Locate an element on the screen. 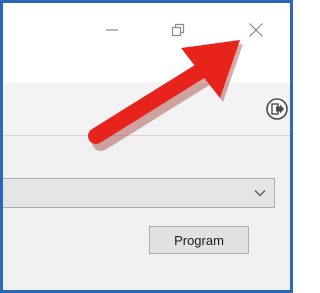 The height and width of the screenshot is (293, 320). program-select is located at coordinates (139, 193).